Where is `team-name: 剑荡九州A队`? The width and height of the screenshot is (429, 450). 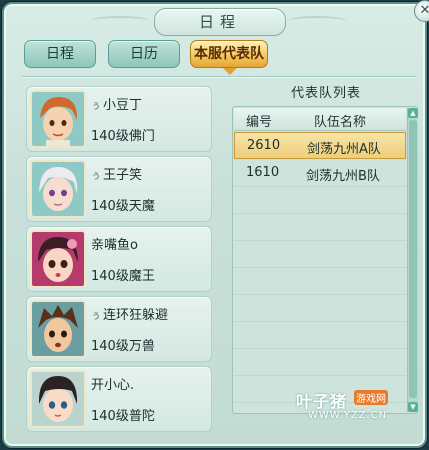
team-name: 剑荡九州A队 is located at coordinates (344, 149).